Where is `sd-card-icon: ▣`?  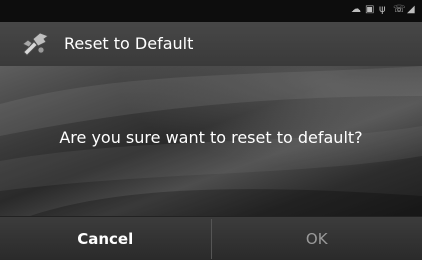 sd-card-icon: ▣ is located at coordinates (370, 9).